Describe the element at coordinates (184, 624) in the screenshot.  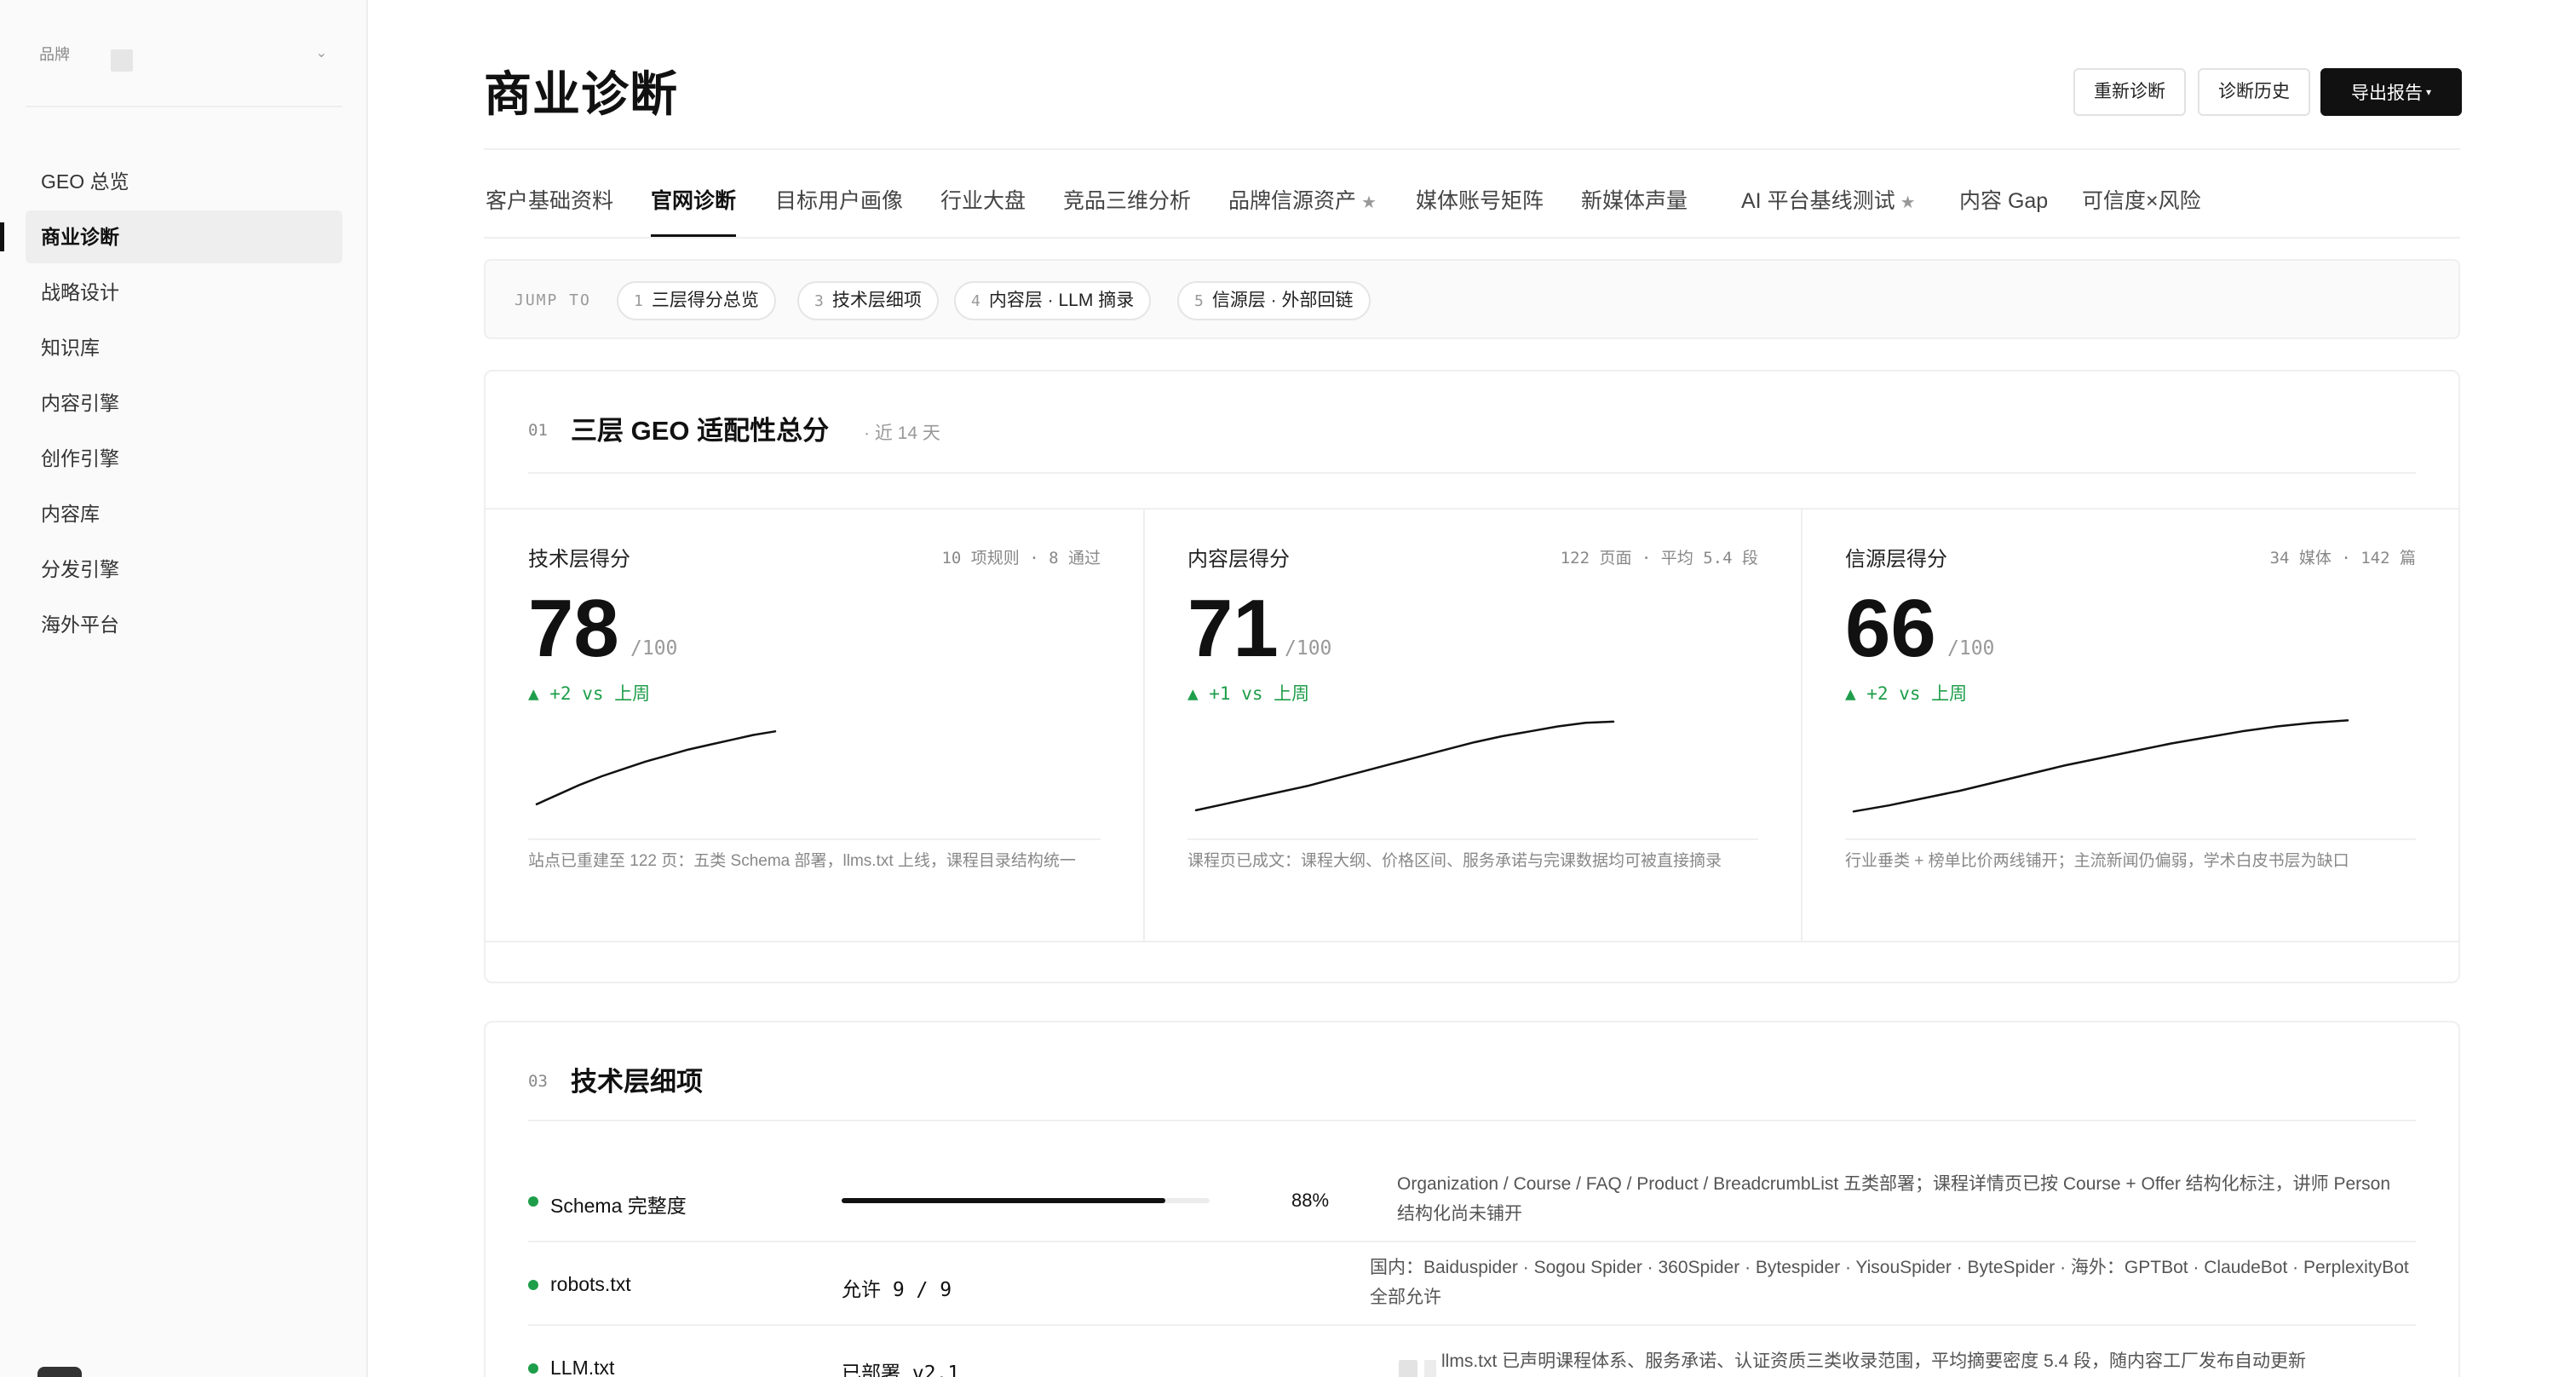
I see `sidebar-item-overseas: 海外平台` at that location.